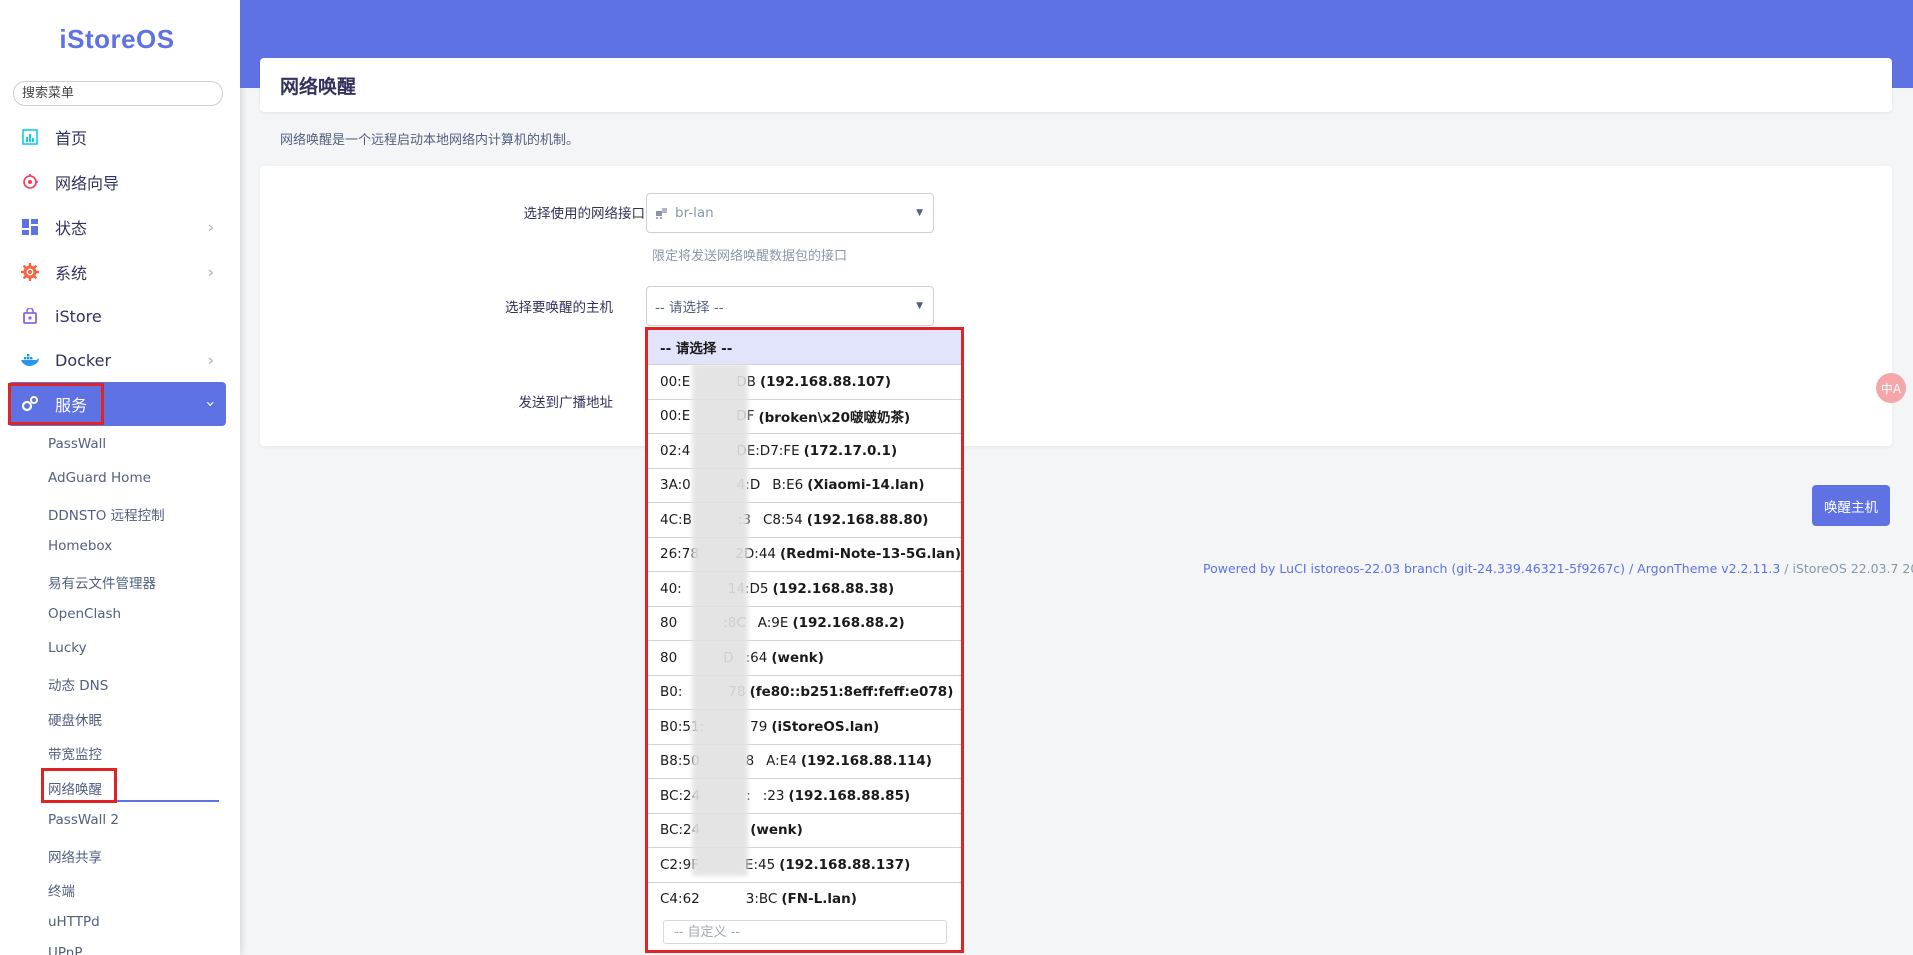  I want to click on option-host: (172.17.0.1), so click(850, 450).